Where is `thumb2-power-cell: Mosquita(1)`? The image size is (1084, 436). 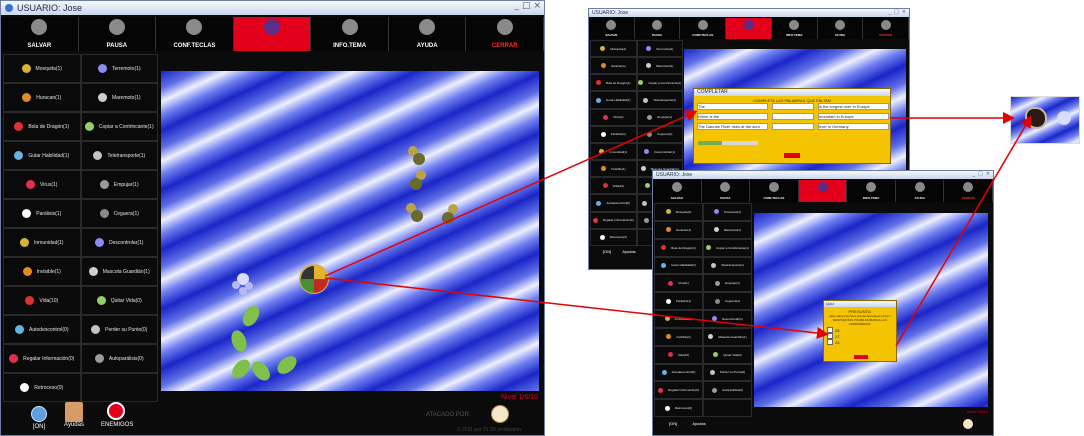 thumb2-power-cell: Mosquita(1) is located at coordinates (678, 212).